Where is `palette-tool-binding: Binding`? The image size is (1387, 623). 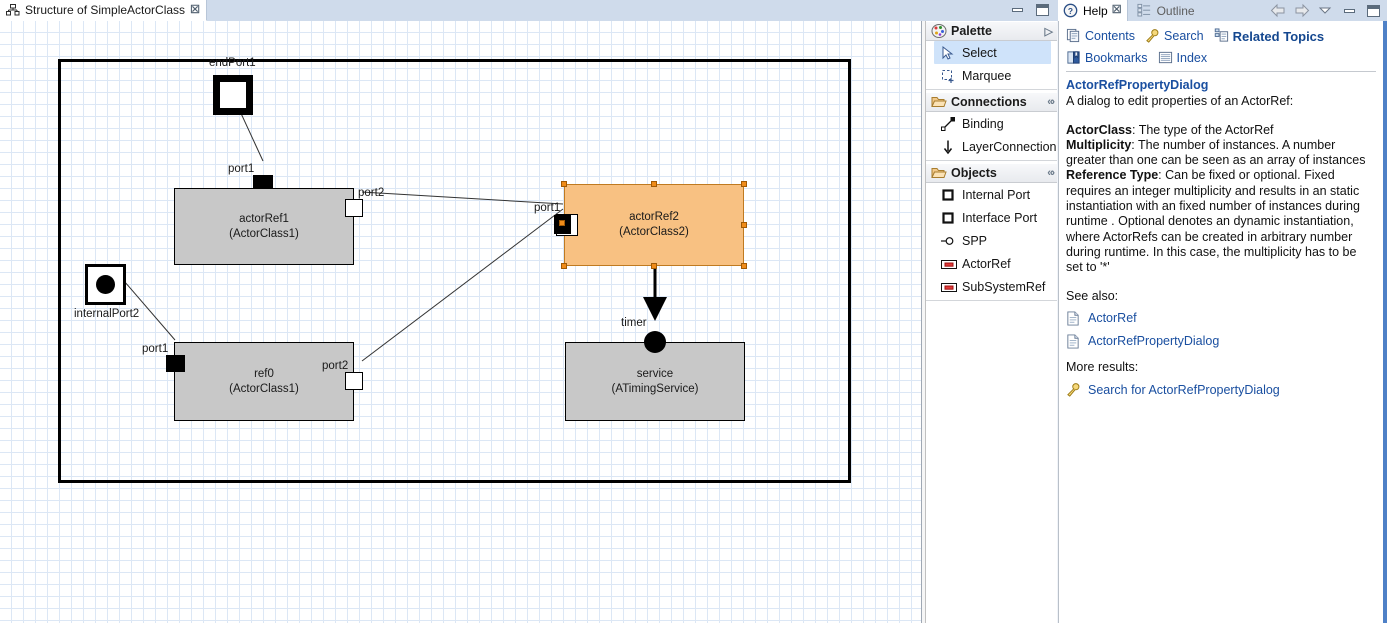
palette-tool-binding: Binding is located at coordinates (991, 123).